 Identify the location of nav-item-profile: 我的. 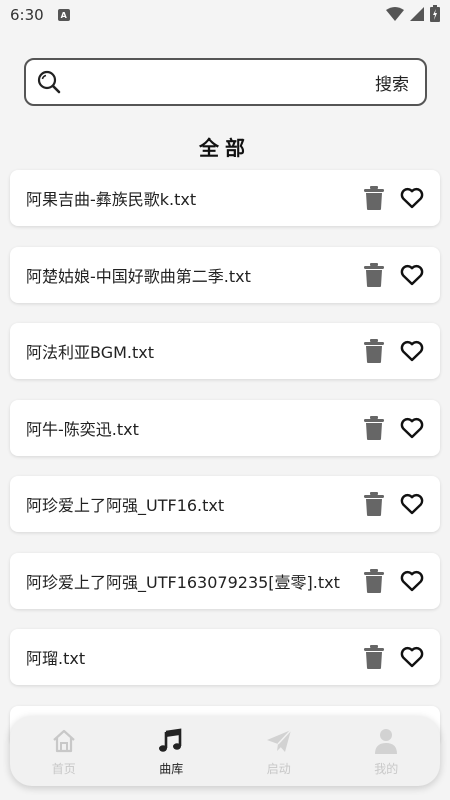
(386, 751).